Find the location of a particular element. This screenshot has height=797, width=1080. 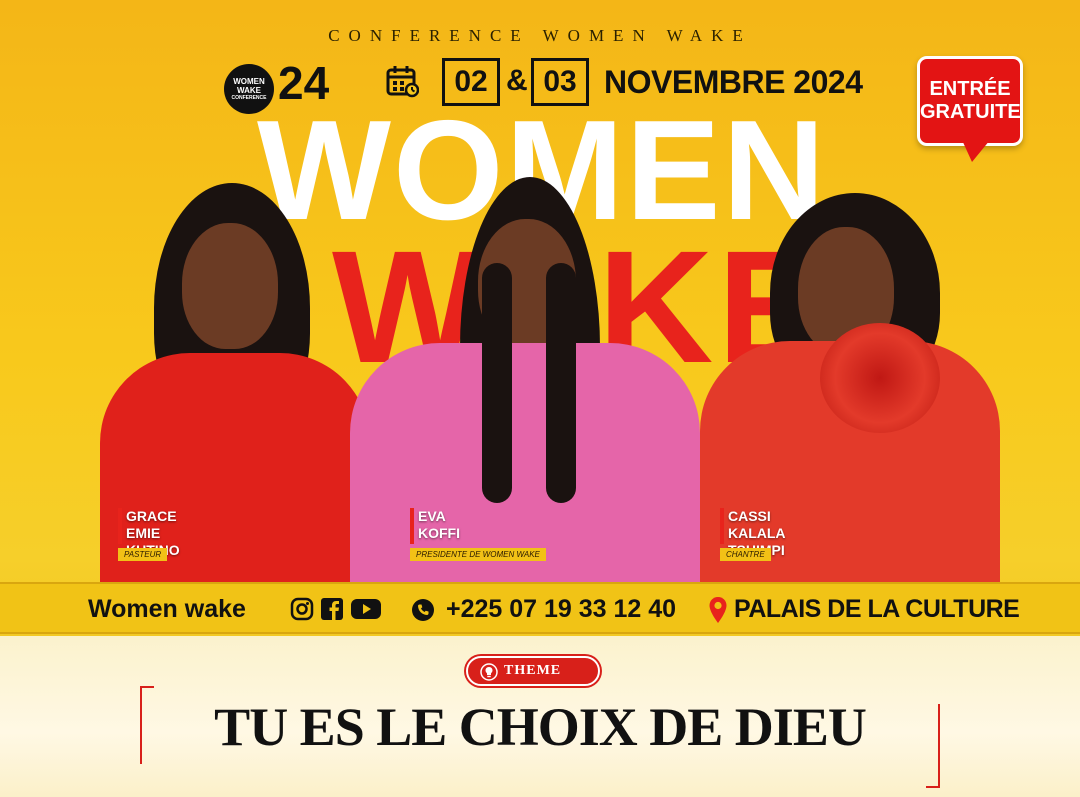

brand-name: Women wake is located at coordinates (167, 609).